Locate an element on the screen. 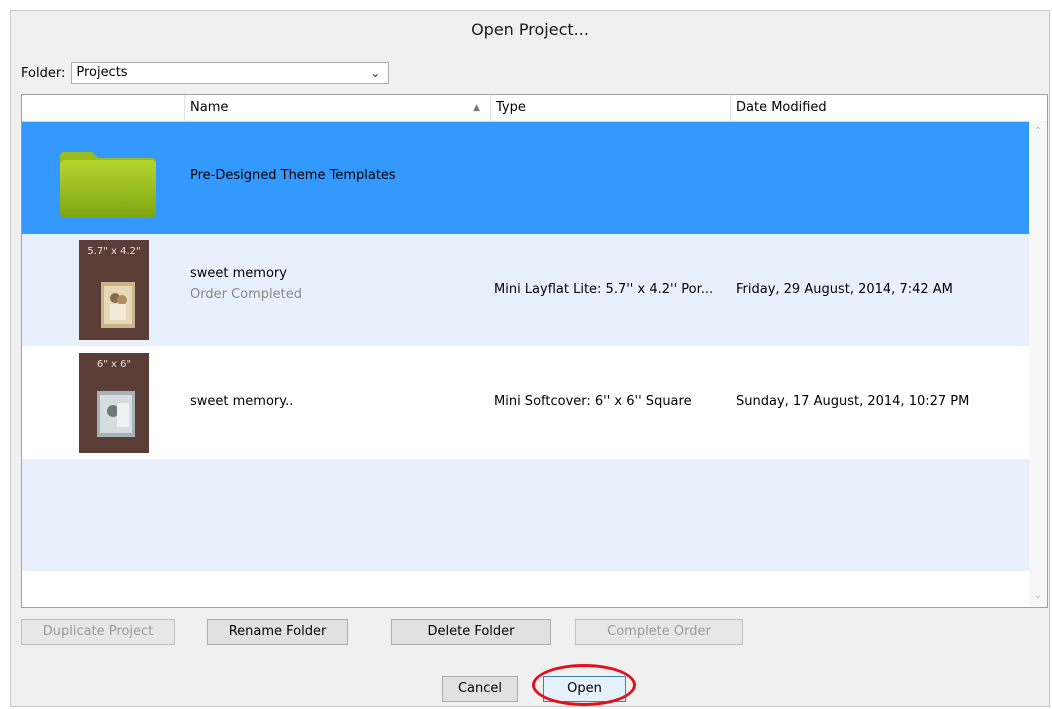  project-status: Order Completed is located at coordinates (246, 294).